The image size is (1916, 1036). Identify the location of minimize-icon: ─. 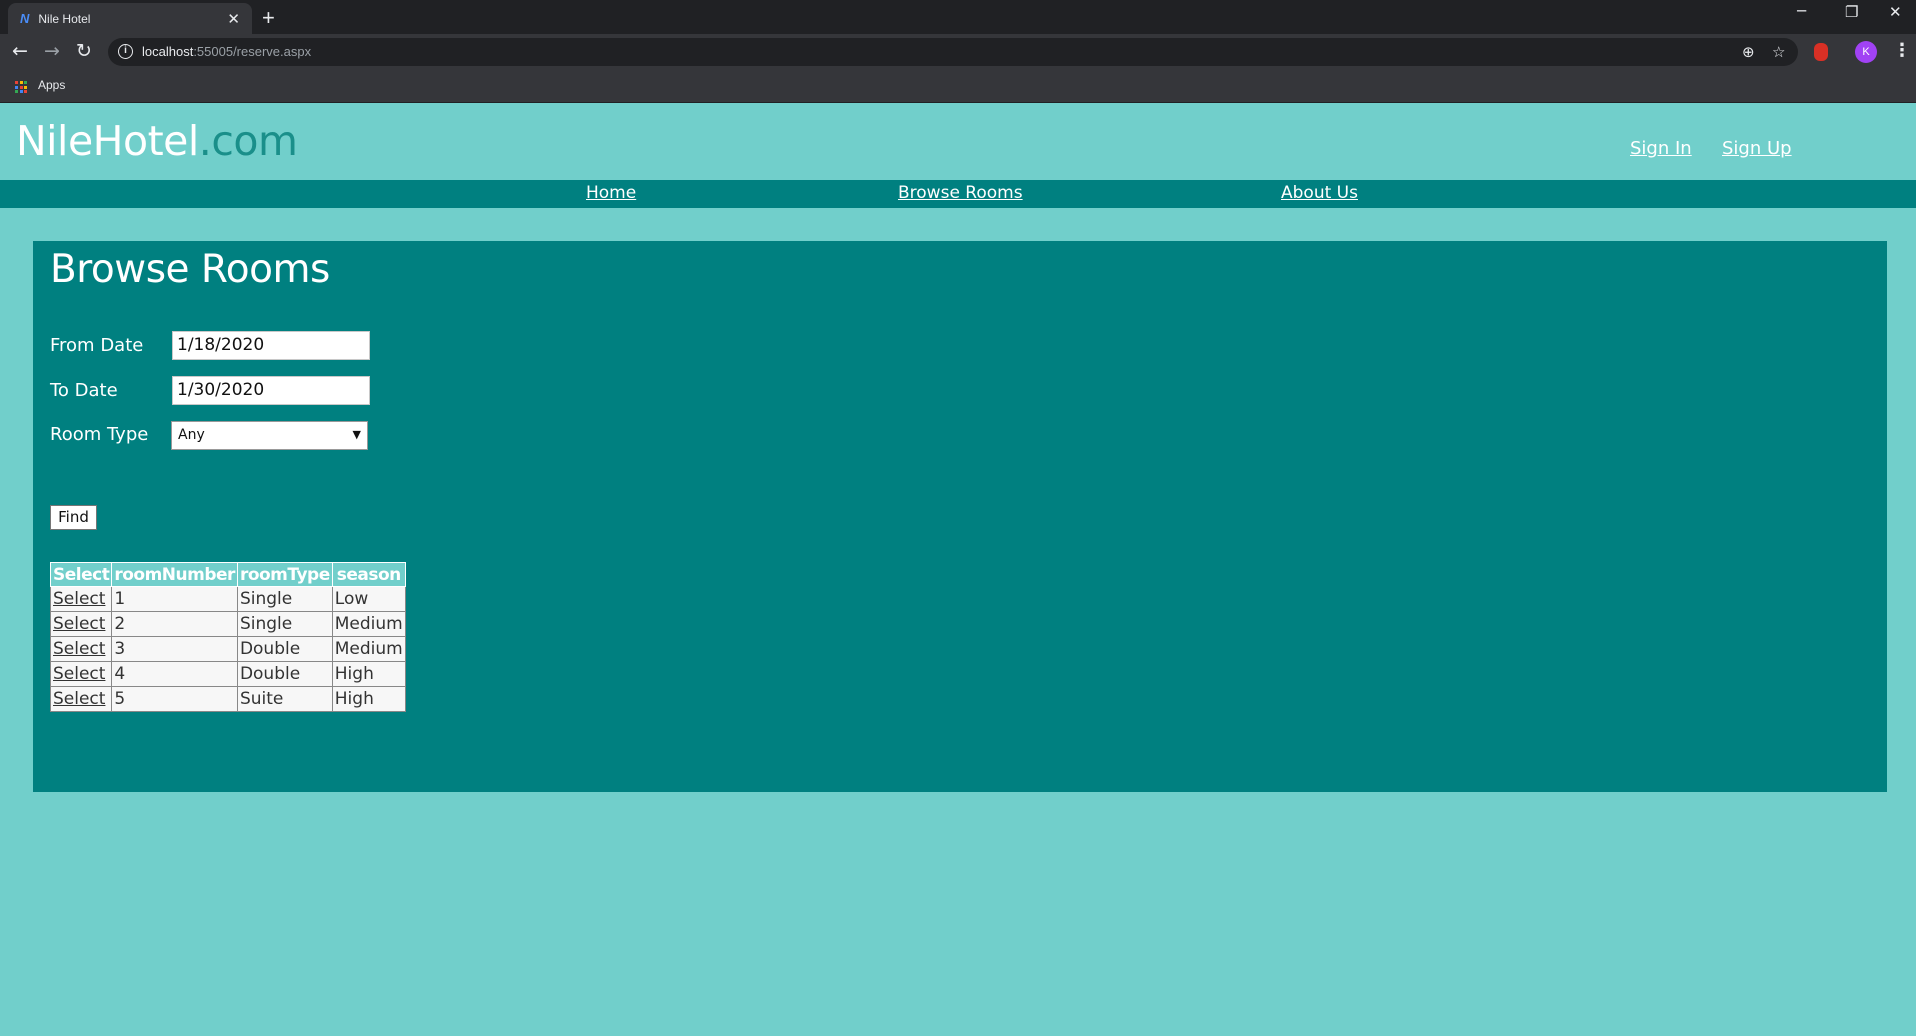
(1801, 11).